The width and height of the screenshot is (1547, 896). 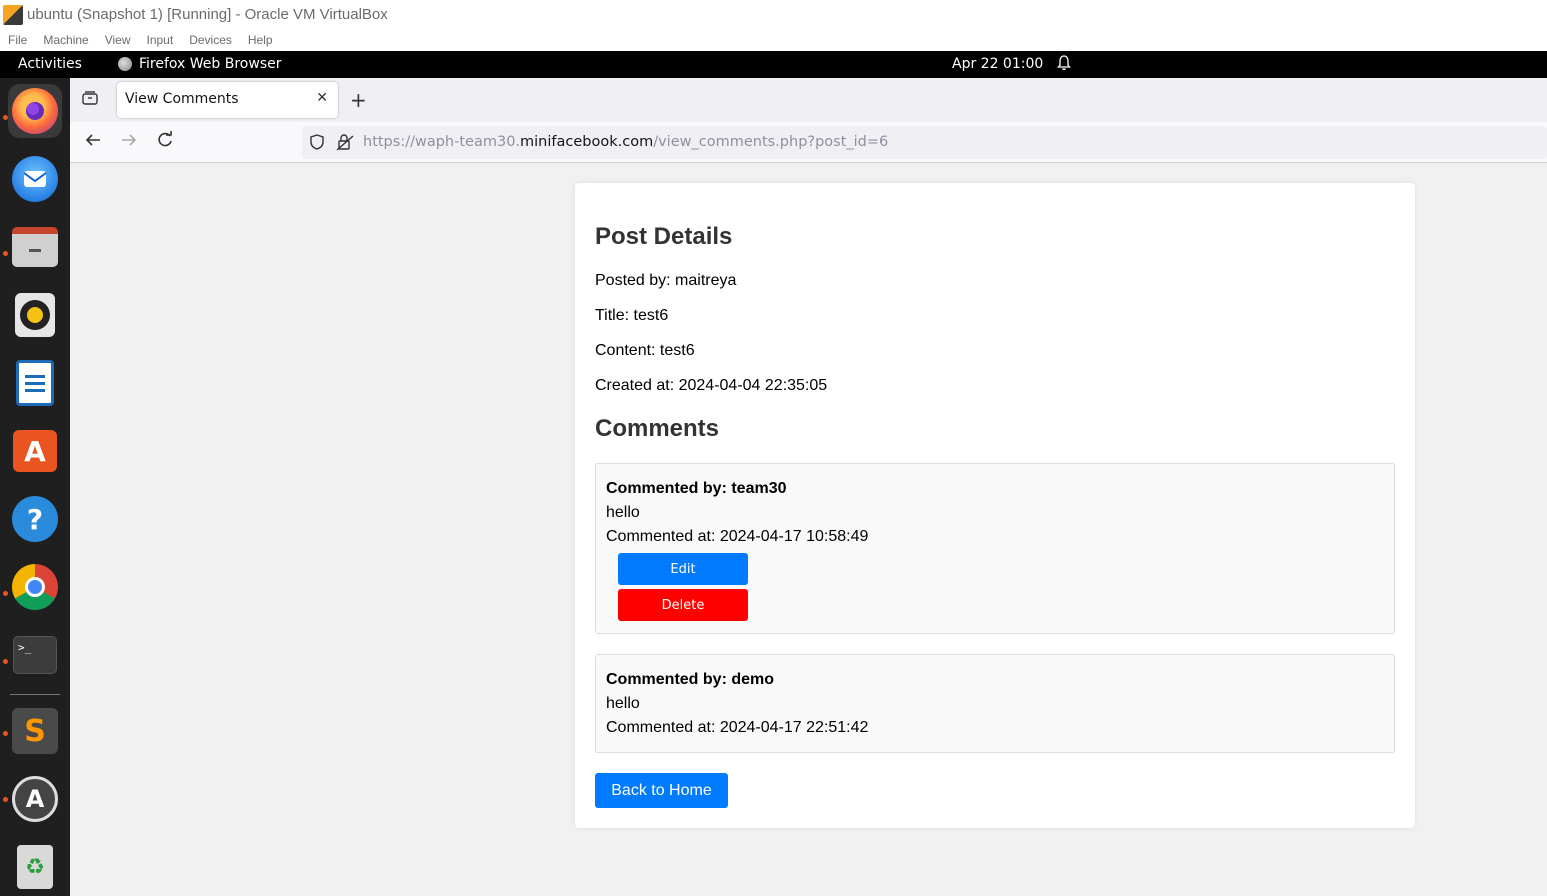 I want to click on dock-sublime-text: S, so click(x=35, y=731).